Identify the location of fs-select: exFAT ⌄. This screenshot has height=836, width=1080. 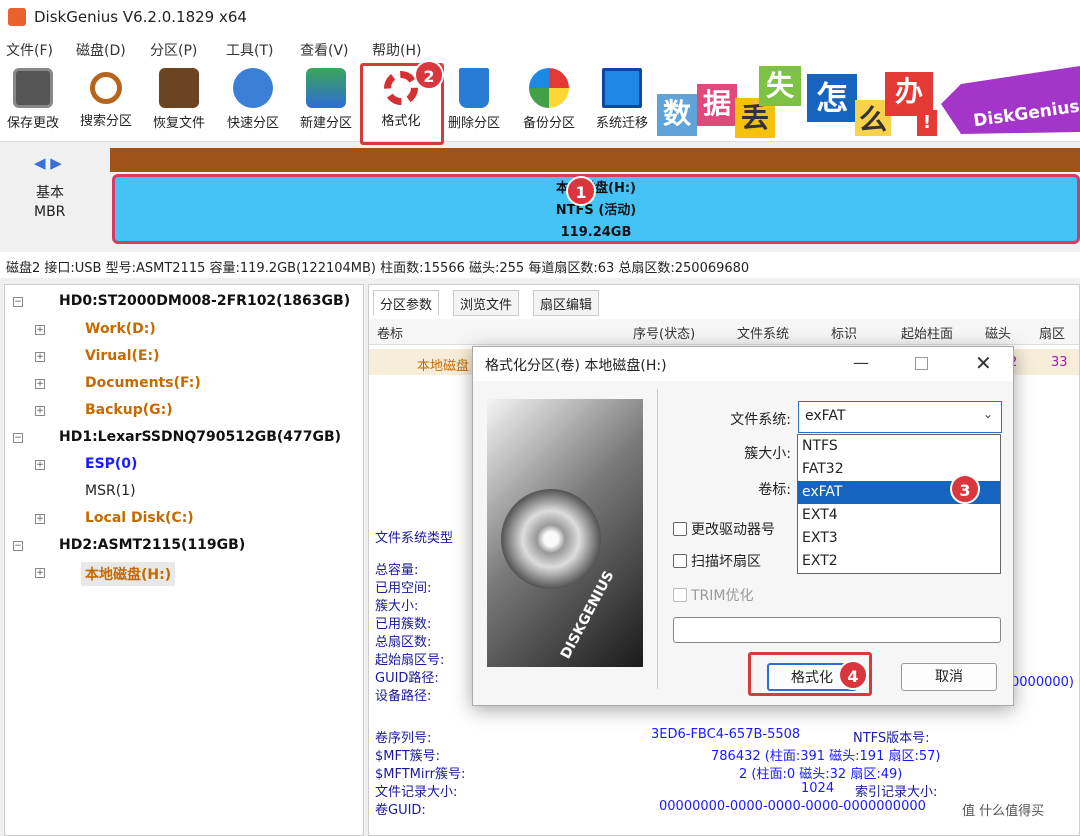
(900, 417).